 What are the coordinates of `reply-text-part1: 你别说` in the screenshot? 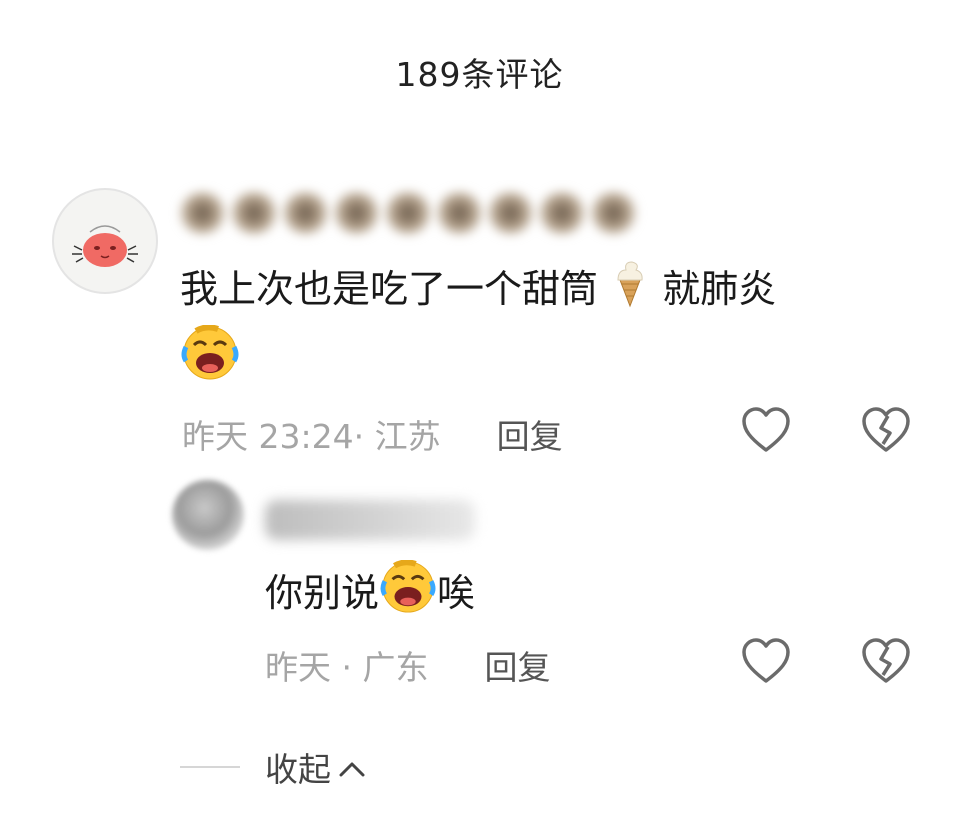 It's located at (322, 593).